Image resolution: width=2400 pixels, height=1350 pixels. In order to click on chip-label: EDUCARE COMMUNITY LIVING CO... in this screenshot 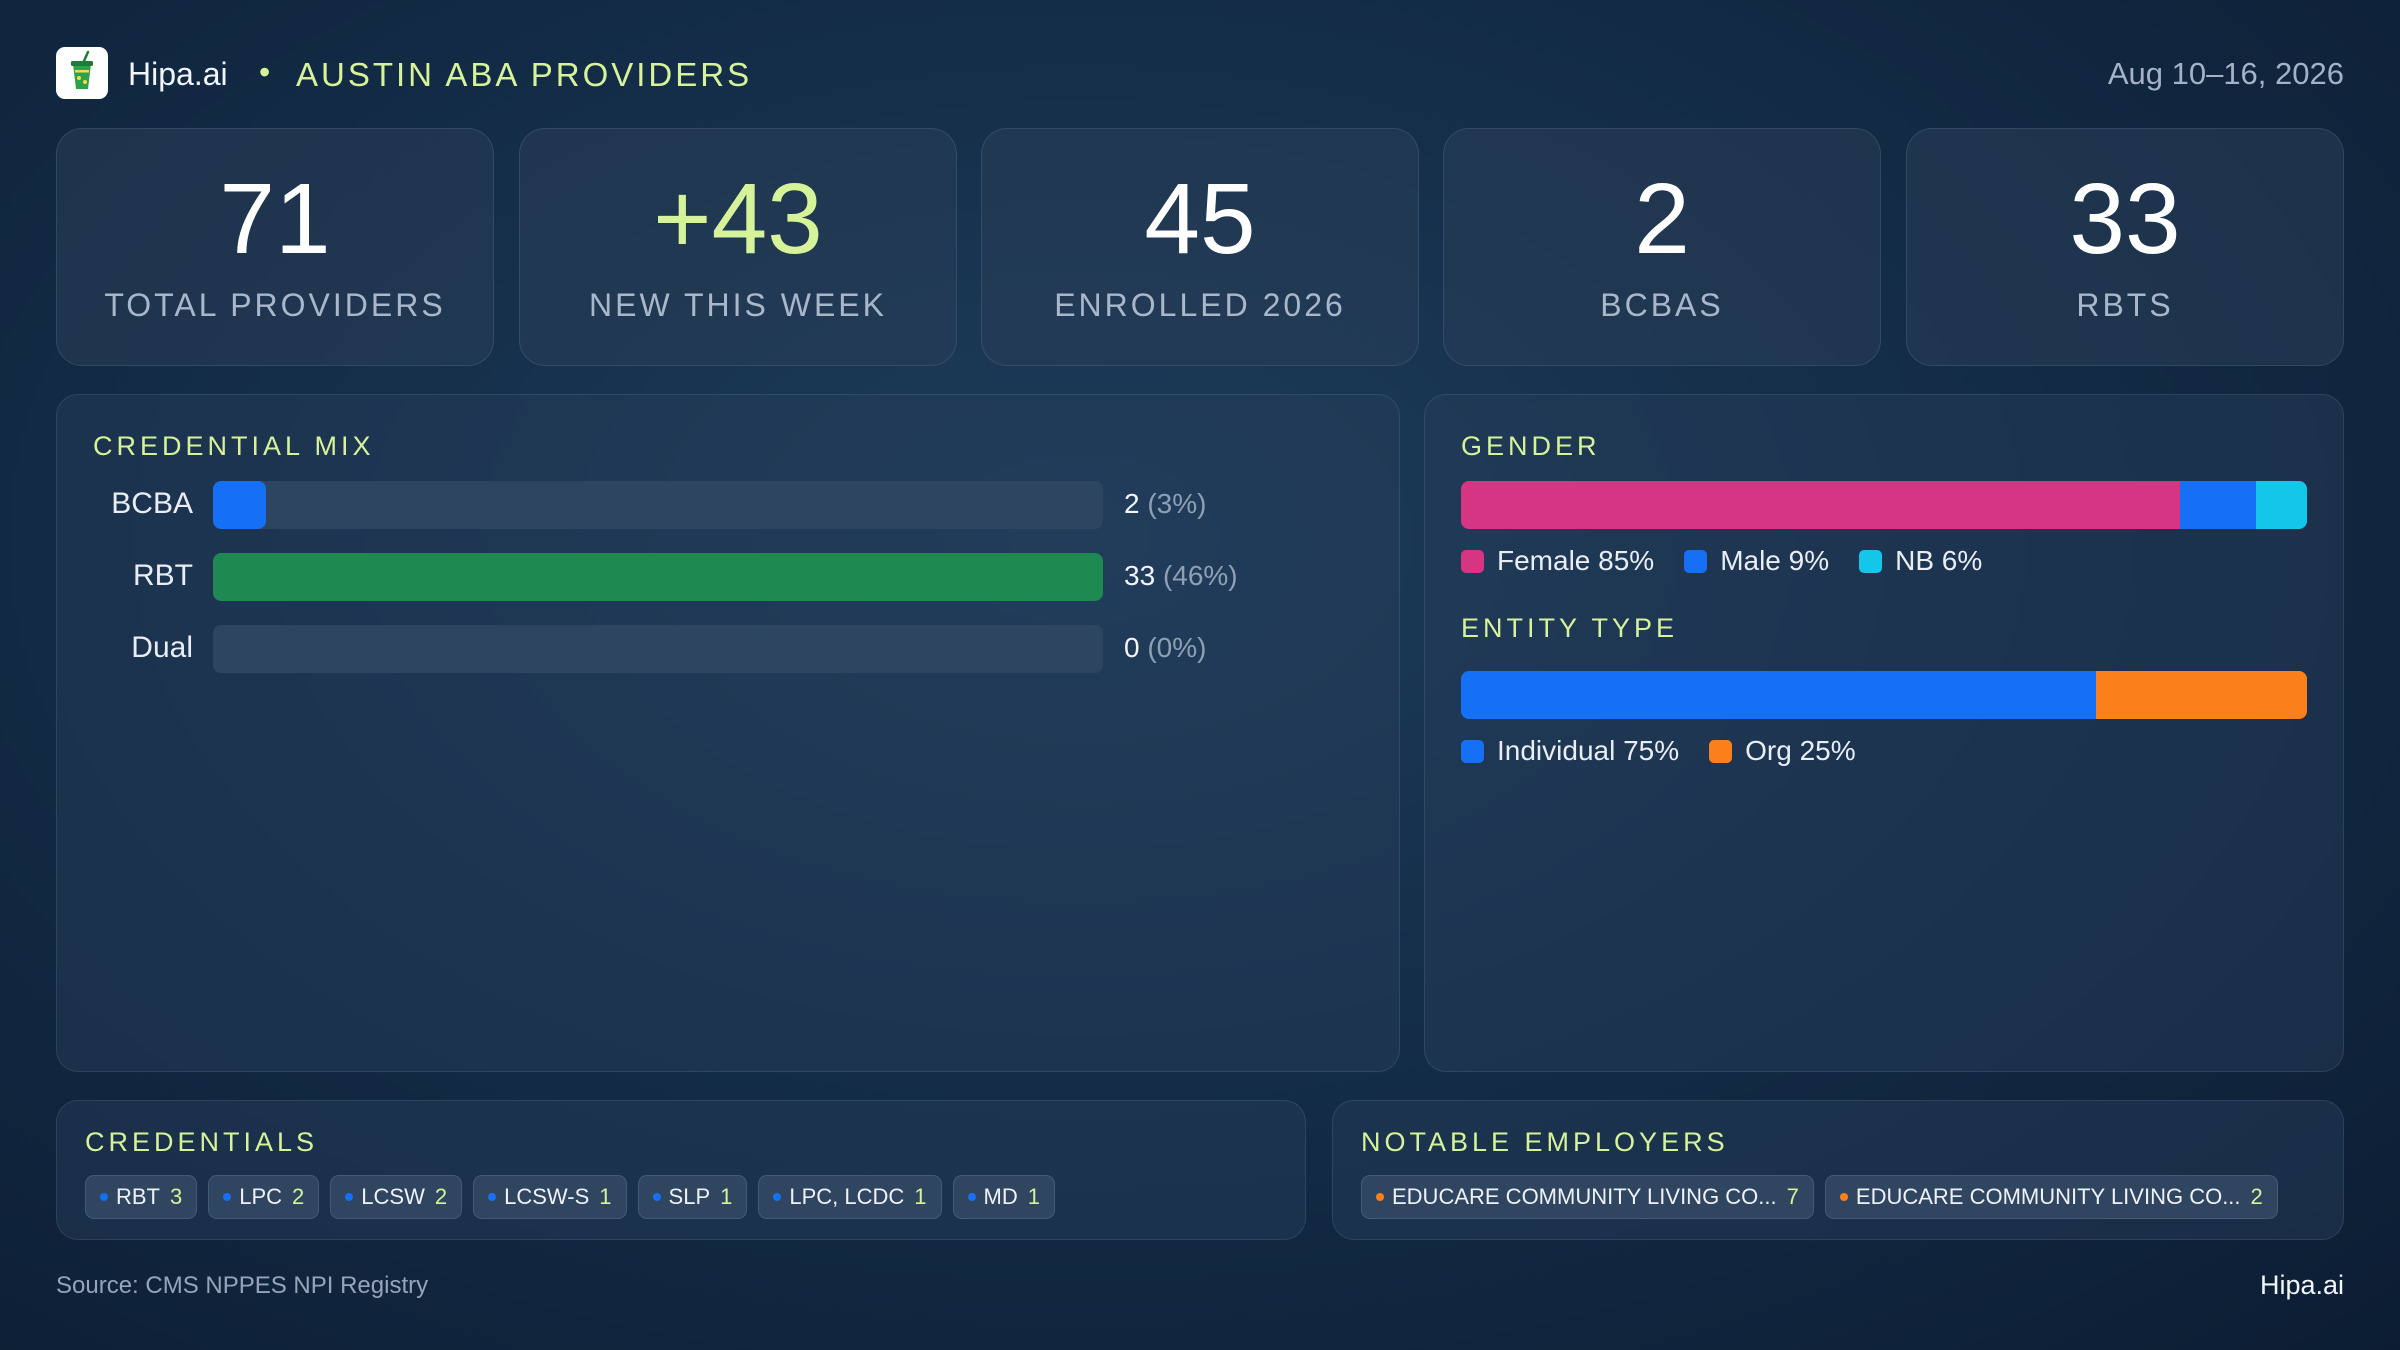, I will do `click(1584, 1196)`.